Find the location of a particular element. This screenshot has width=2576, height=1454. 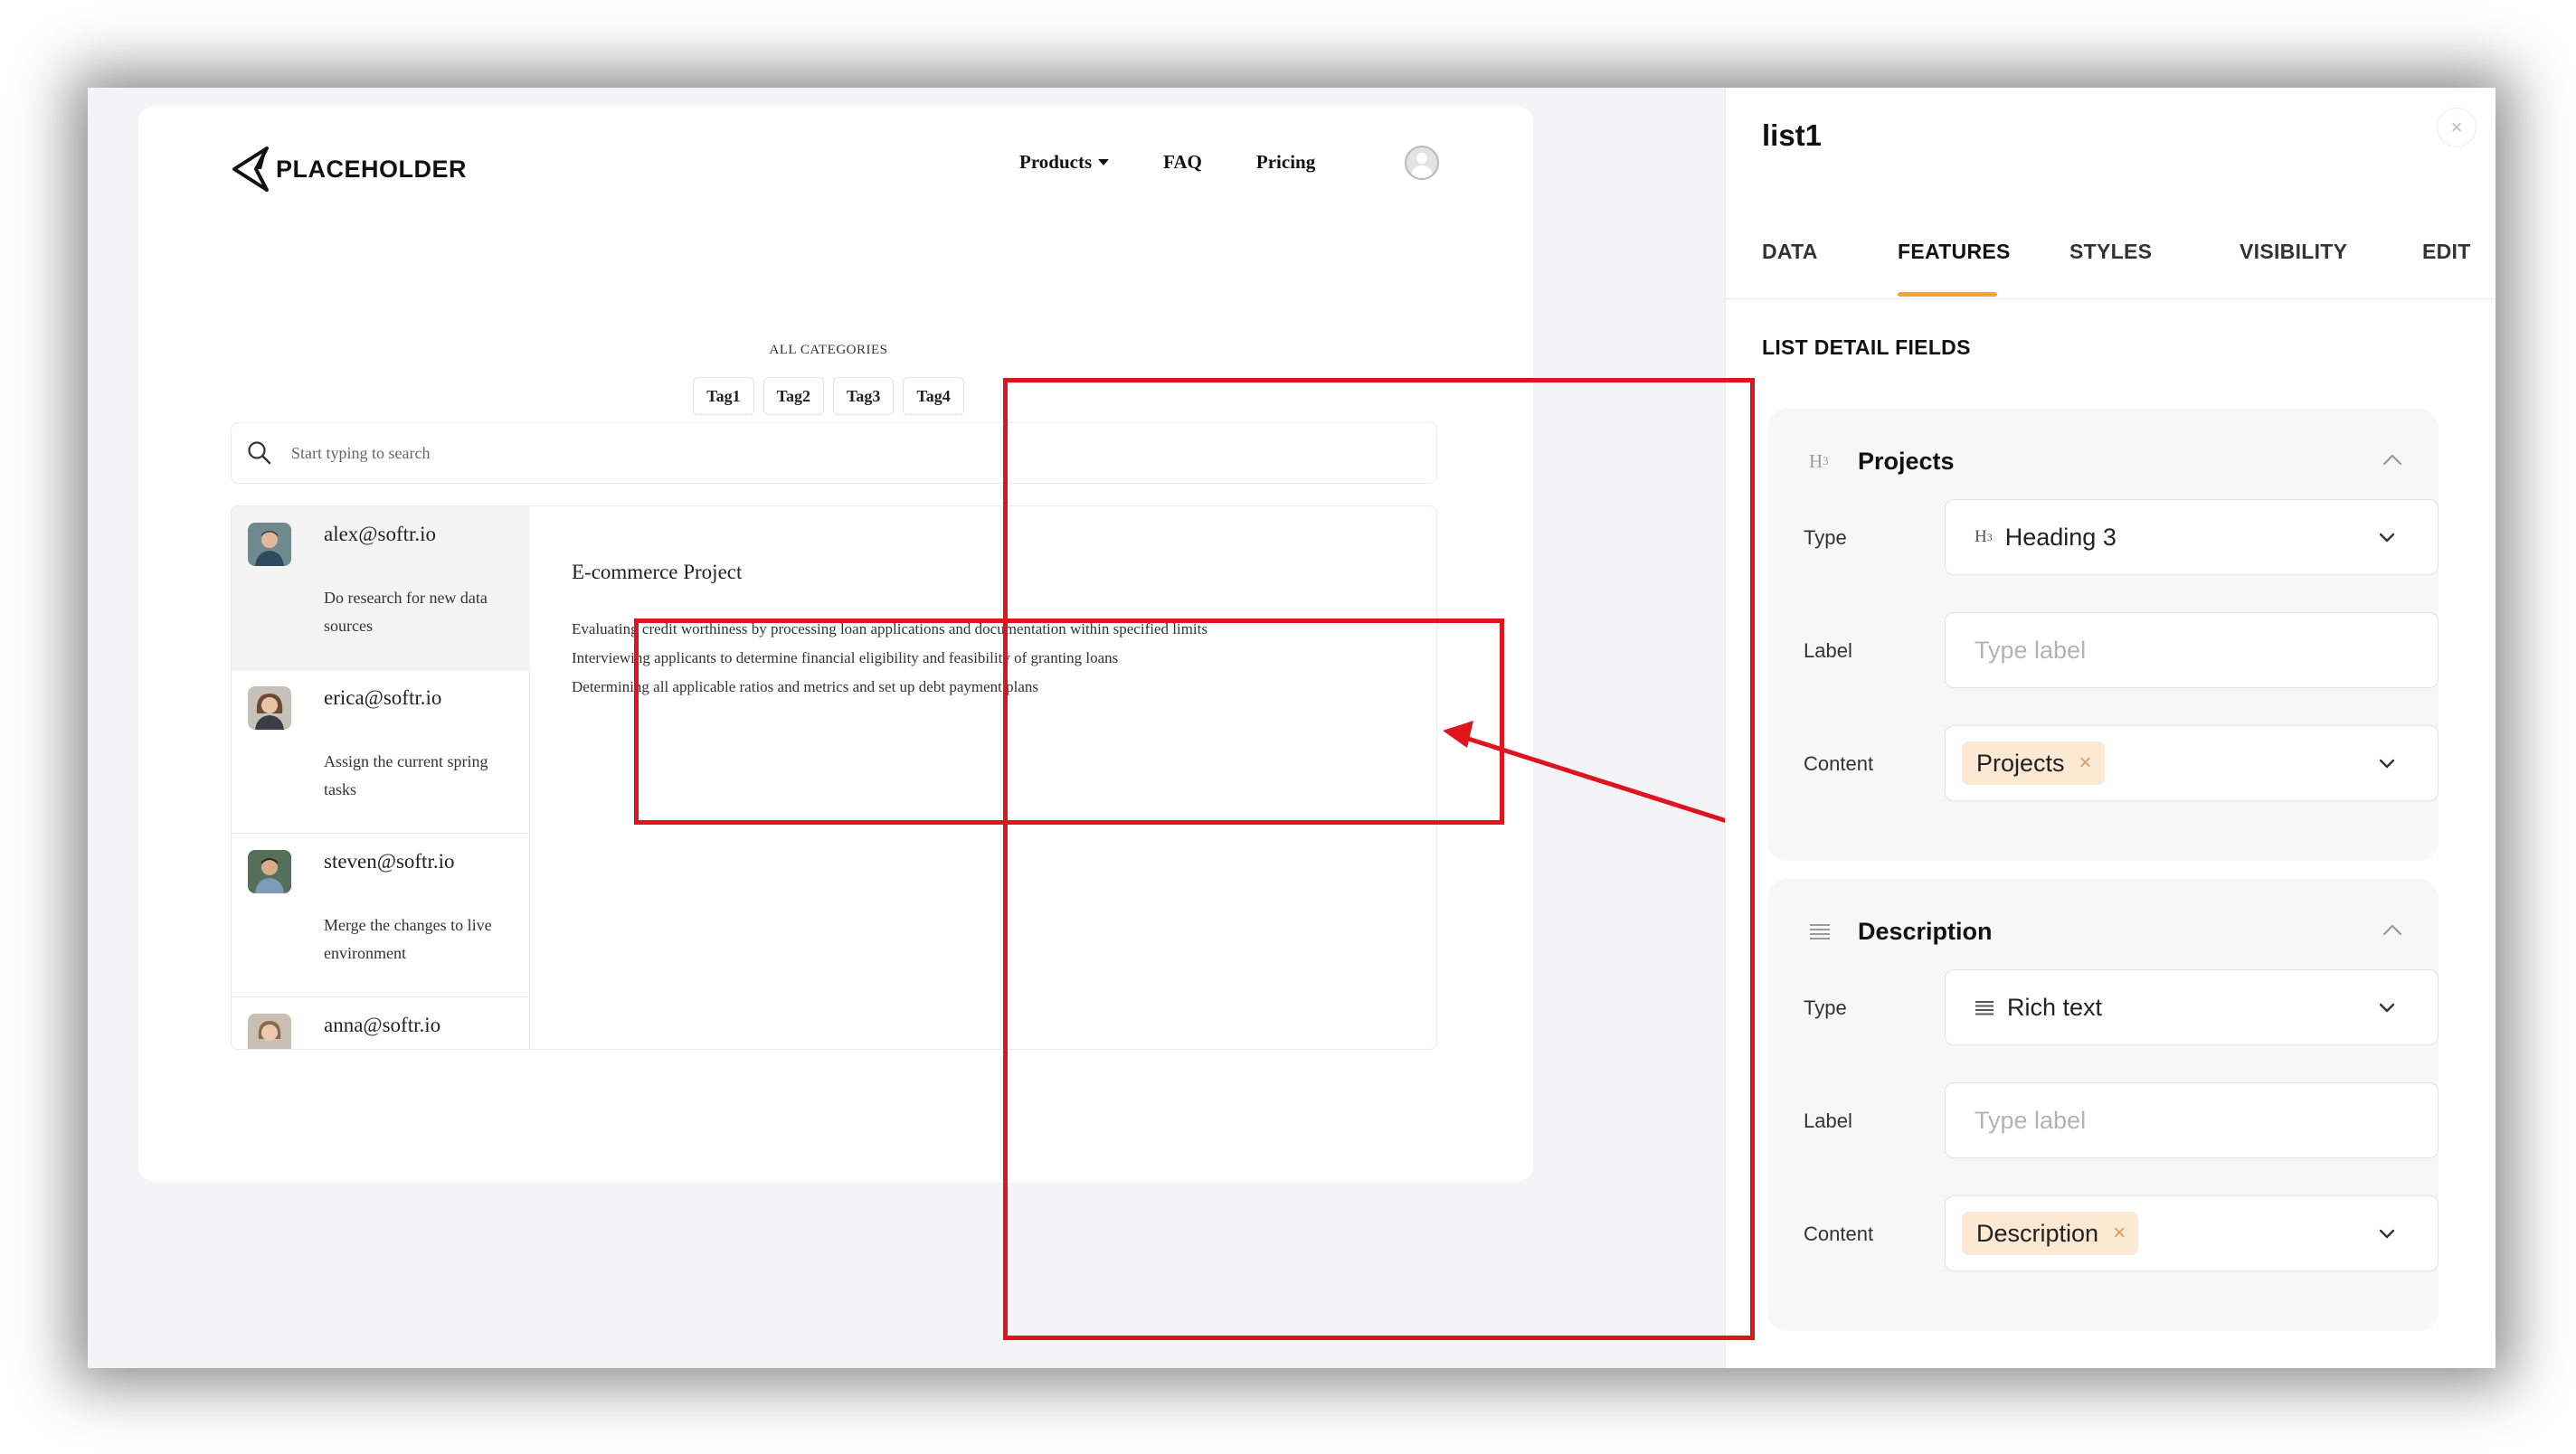

field-header: H3 Projects is located at coordinates (1882, 461).